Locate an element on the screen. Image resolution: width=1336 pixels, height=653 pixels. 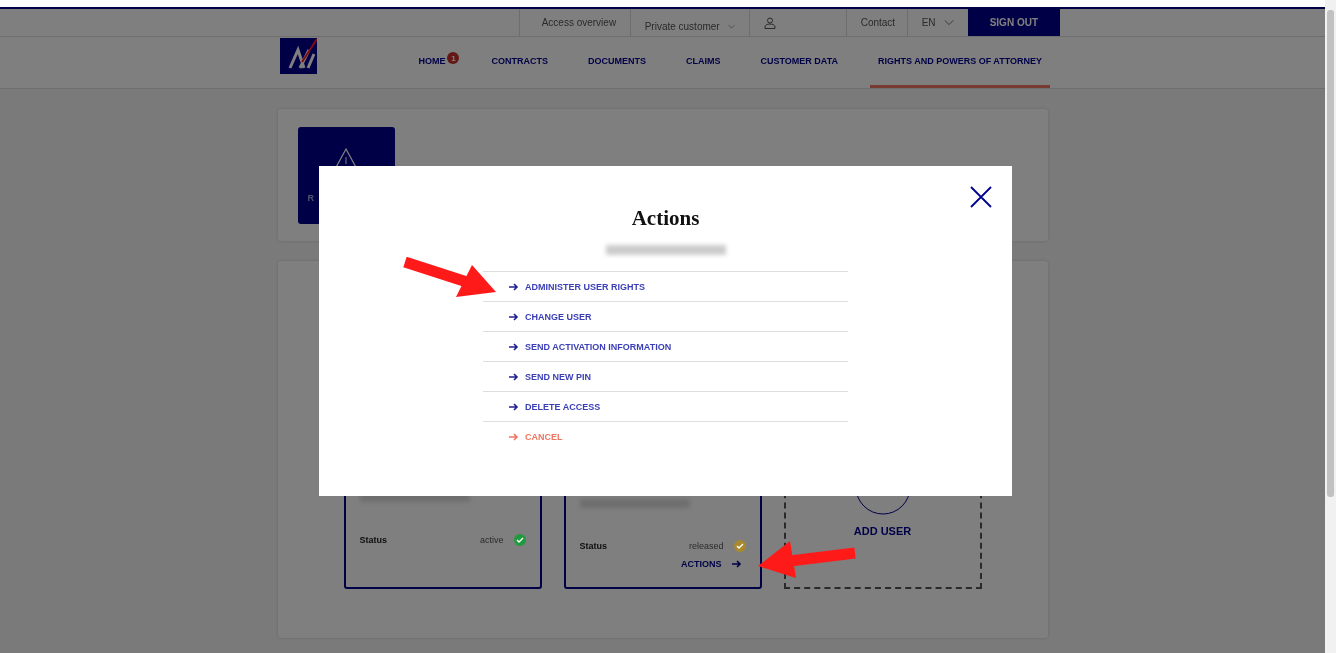
close-icon is located at coordinates (981, 197).